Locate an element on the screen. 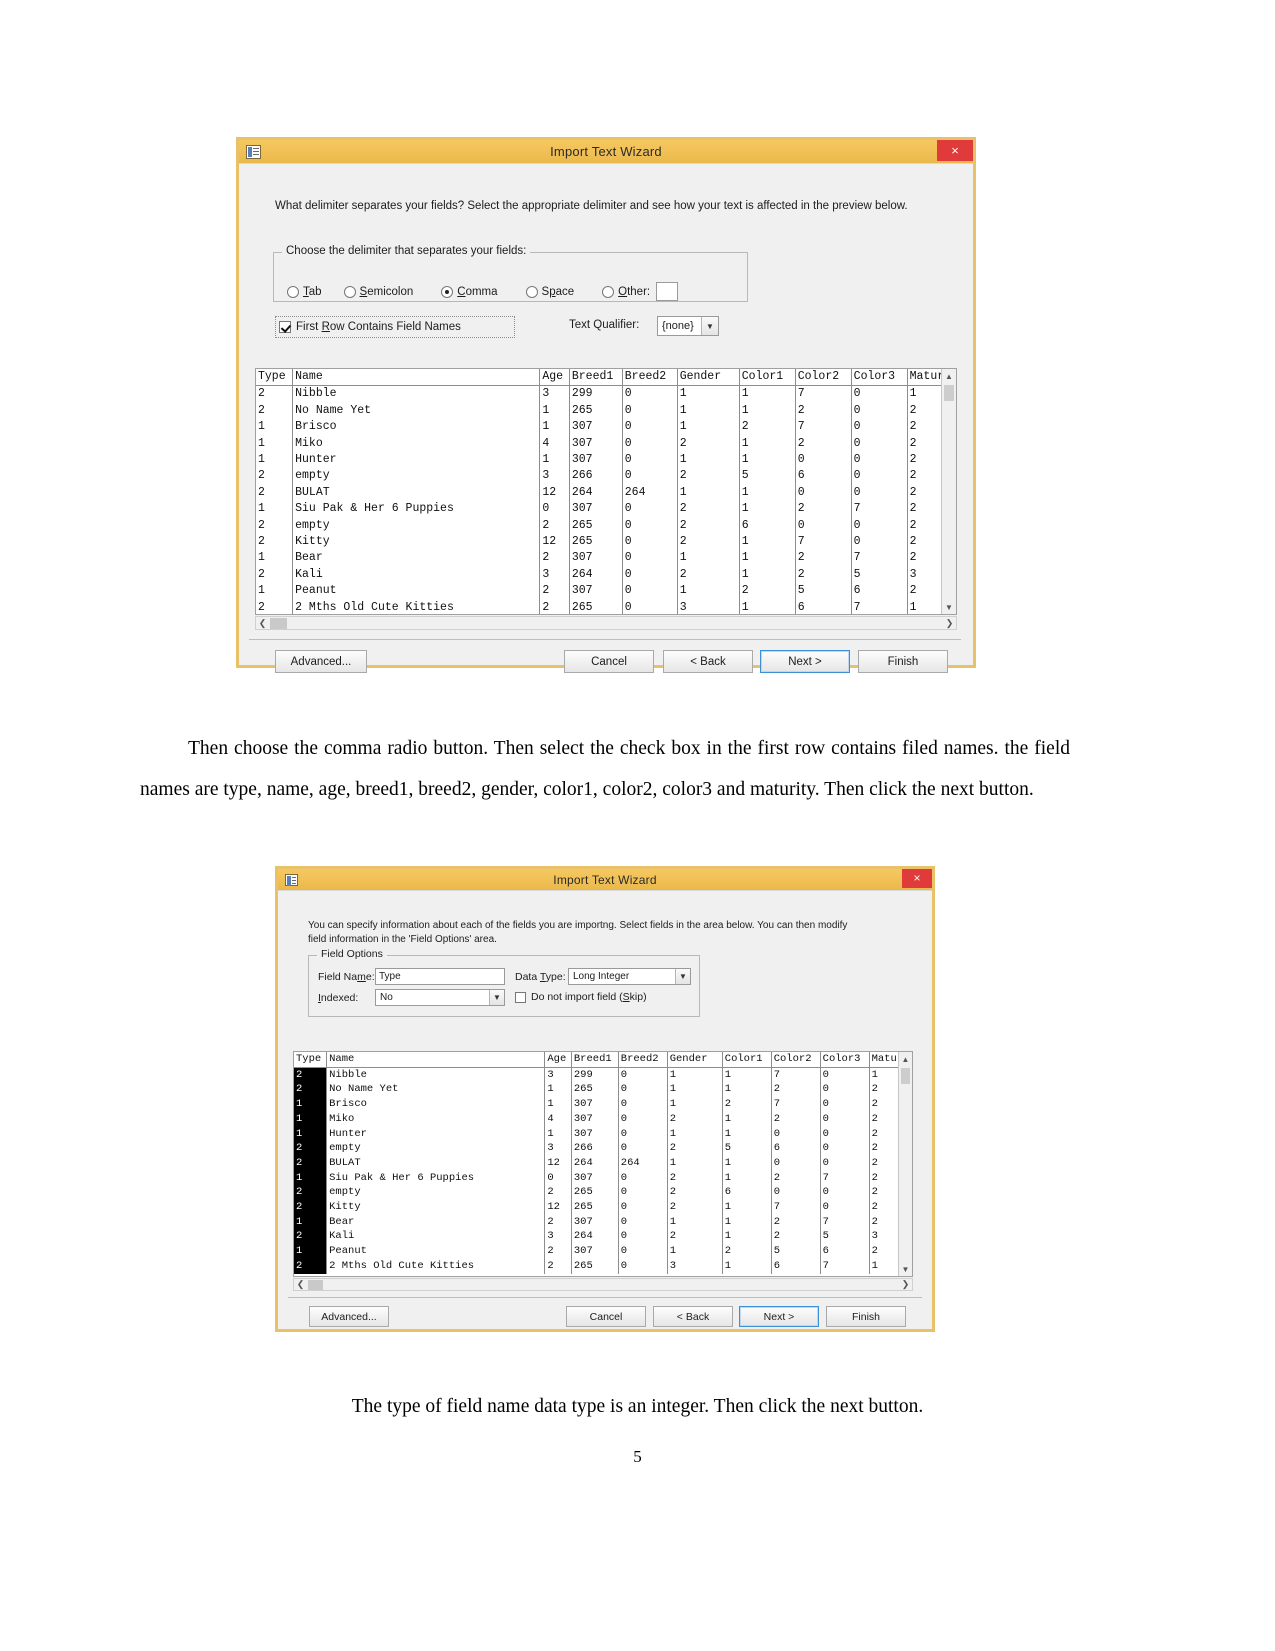 This screenshot has height=1651, width=1275. table-cell: Peanut is located at coordinates (436, 1251).